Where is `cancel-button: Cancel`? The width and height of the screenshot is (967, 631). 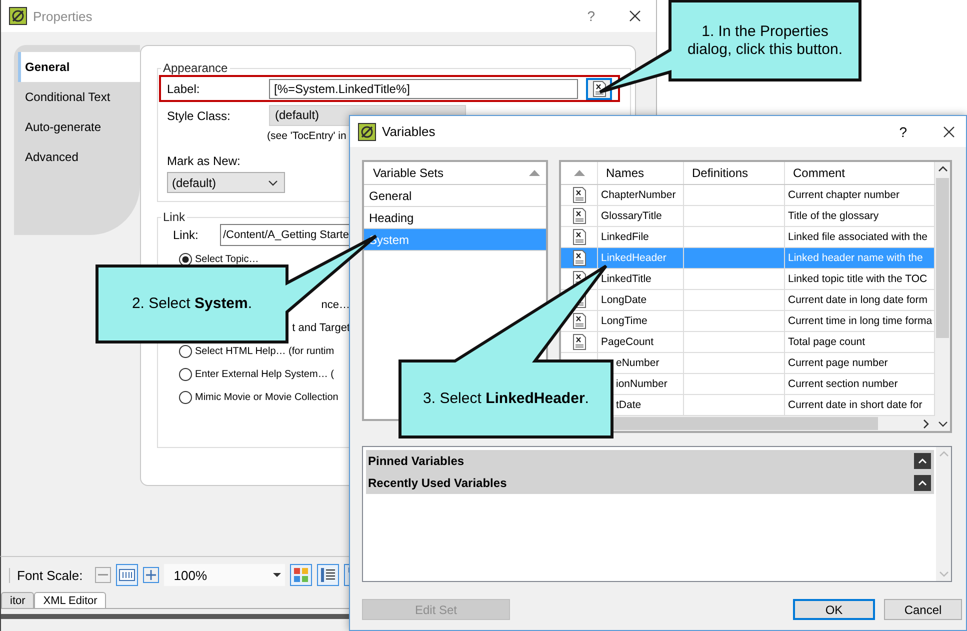 cancel-button: Cancel is located at coordinates (923, 609).